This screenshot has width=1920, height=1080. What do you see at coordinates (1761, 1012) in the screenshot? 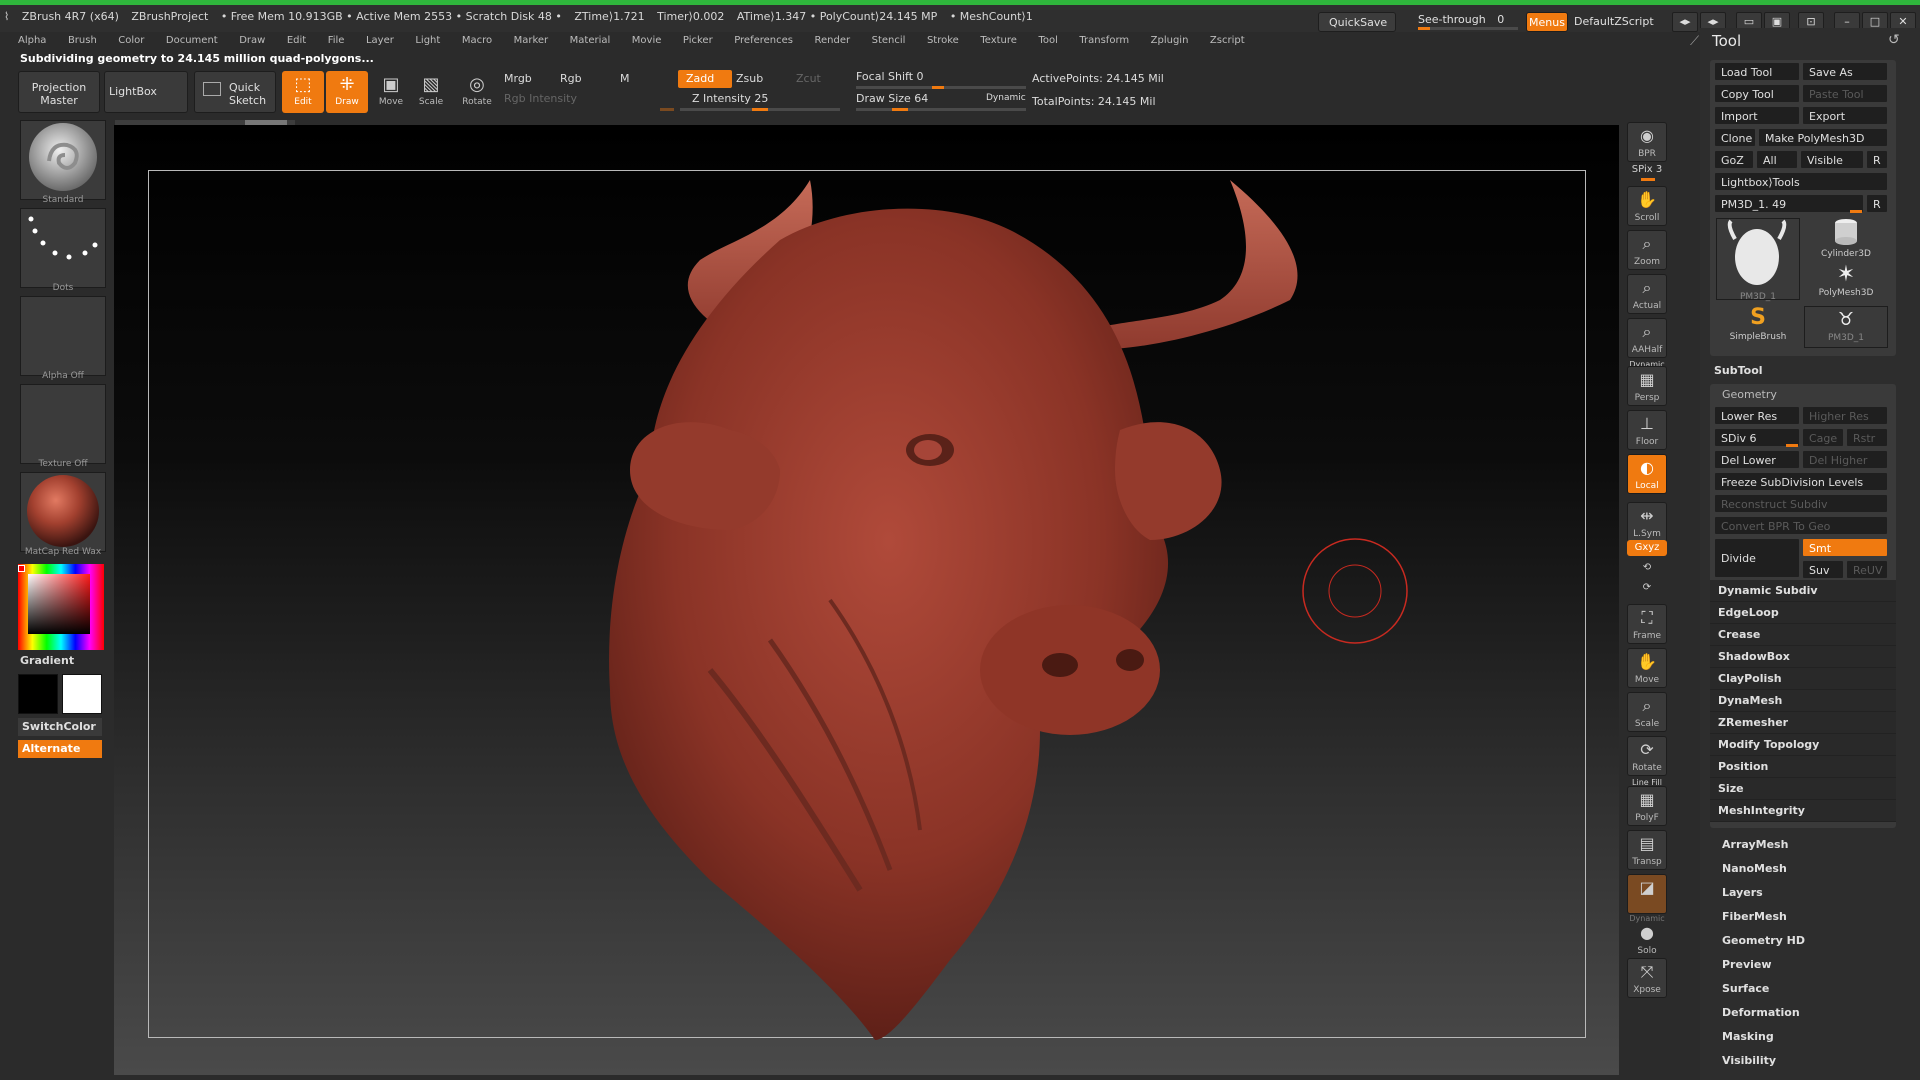
I see `deformation-section: Deformation` at bounding box center [1761, 1012].